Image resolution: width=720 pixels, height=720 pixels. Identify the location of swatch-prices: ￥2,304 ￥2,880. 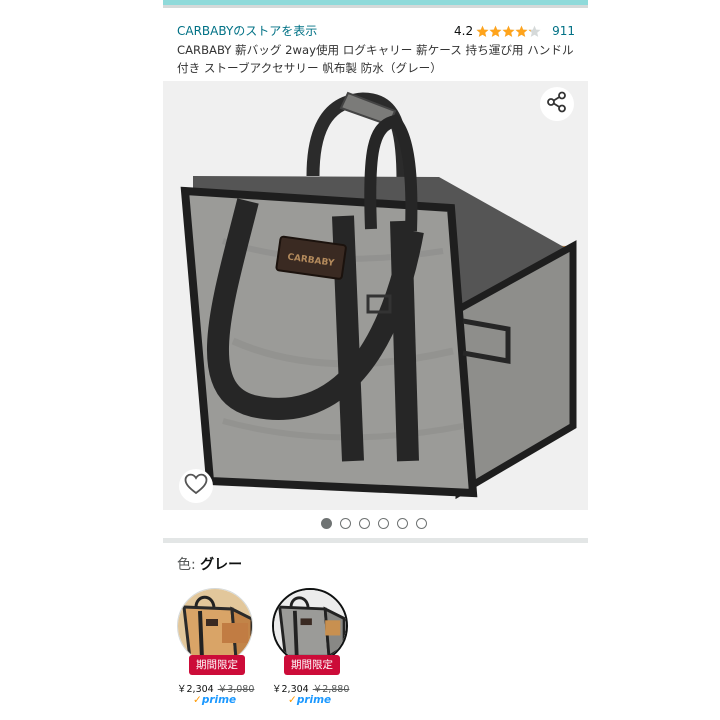
(317, 688).